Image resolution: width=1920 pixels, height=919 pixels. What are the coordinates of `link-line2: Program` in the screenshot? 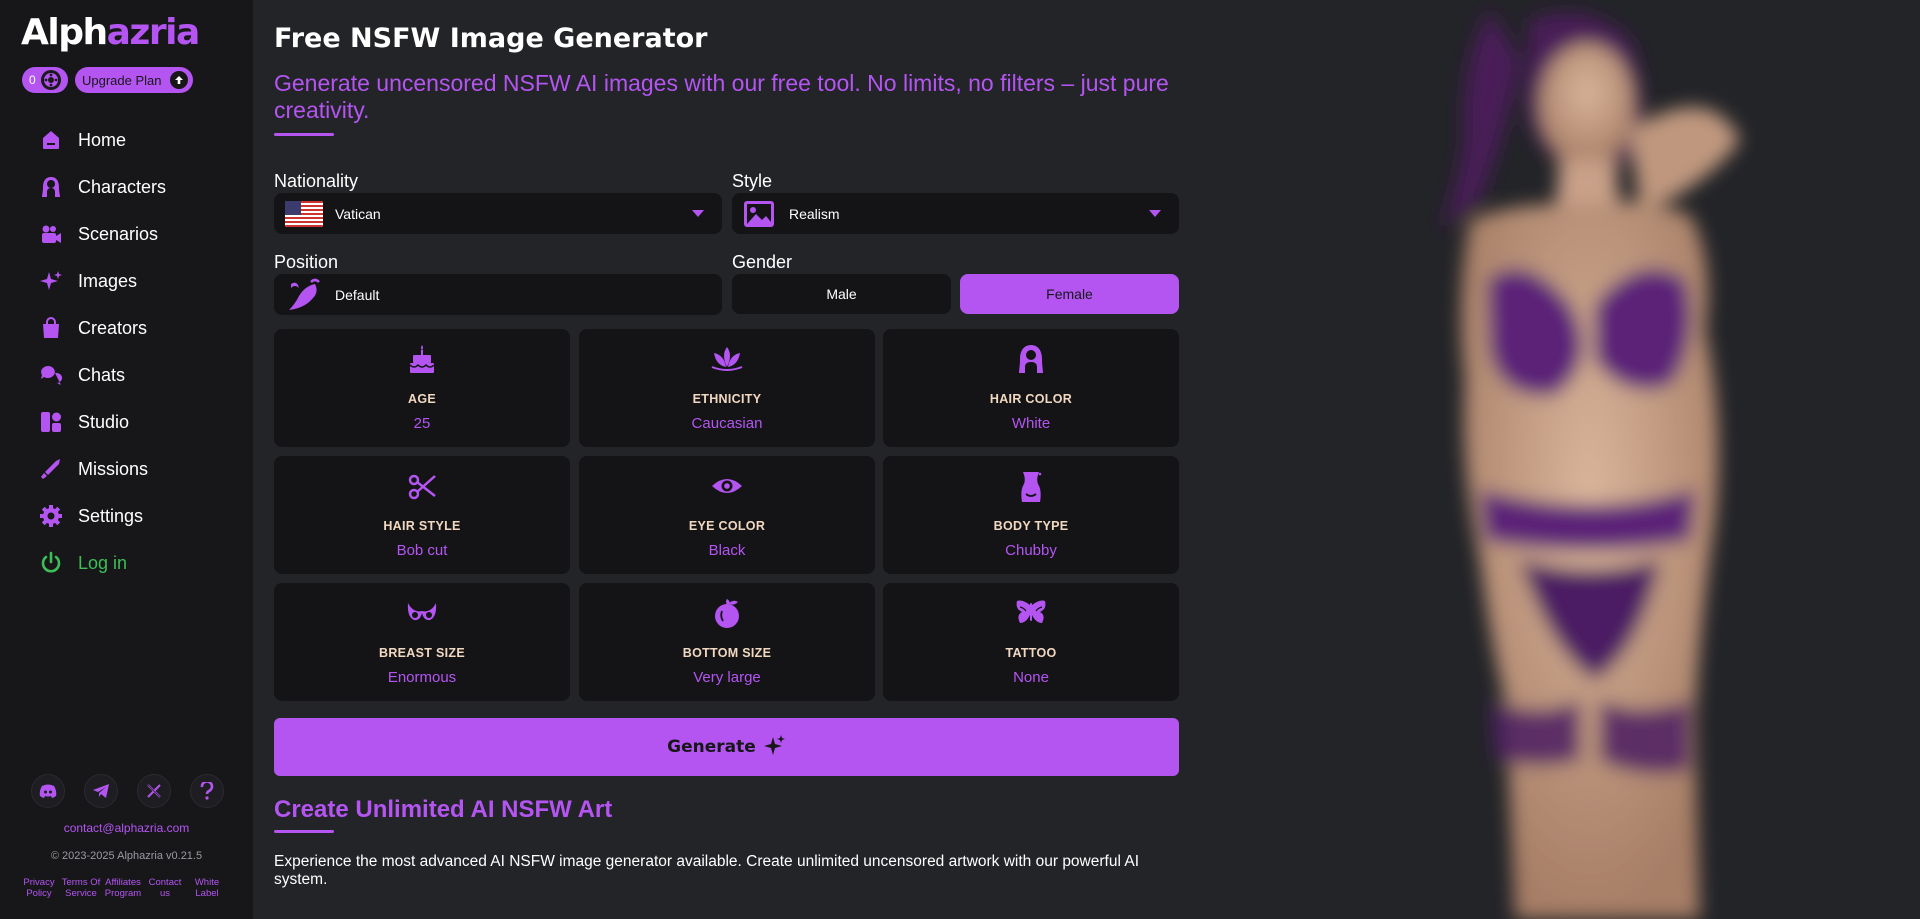 It's located at (123, 893).